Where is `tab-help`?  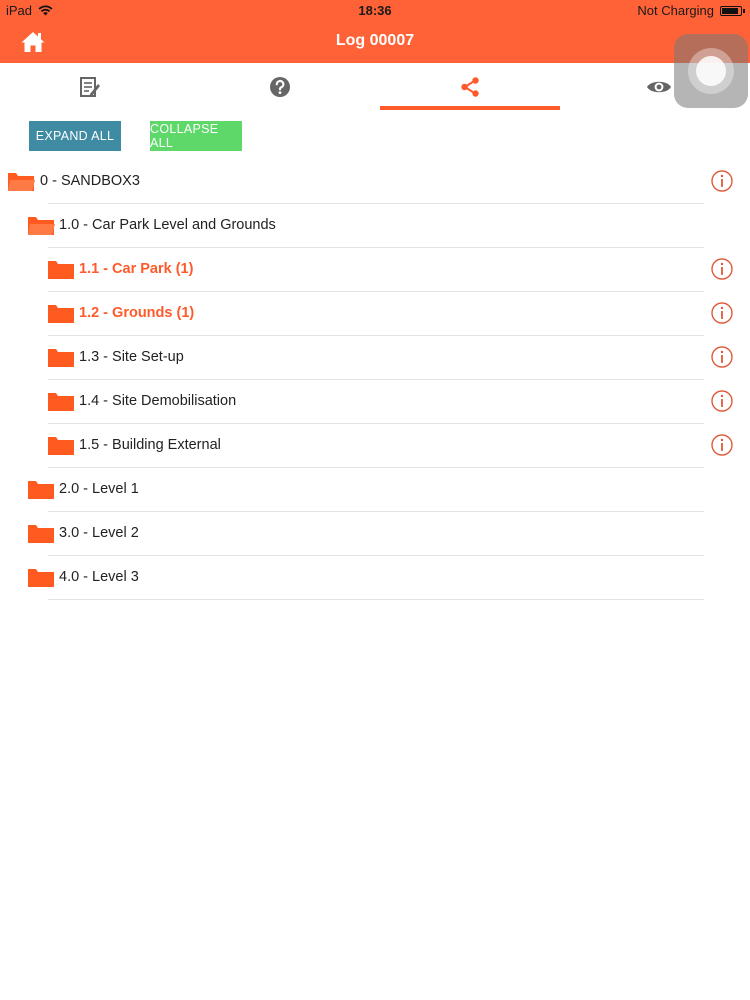 tab-help is located at coordinates (280, 87).